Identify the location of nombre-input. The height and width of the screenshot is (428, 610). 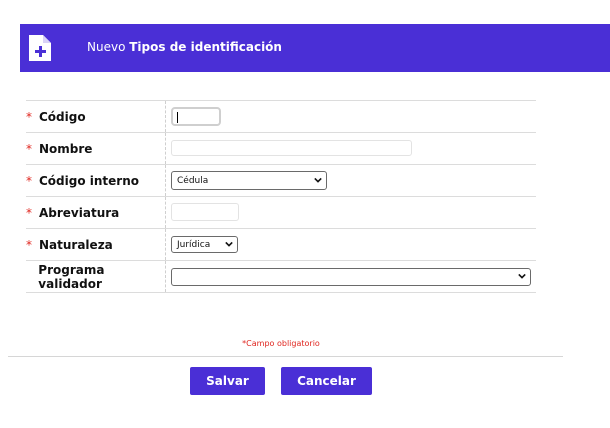
(291, 148).